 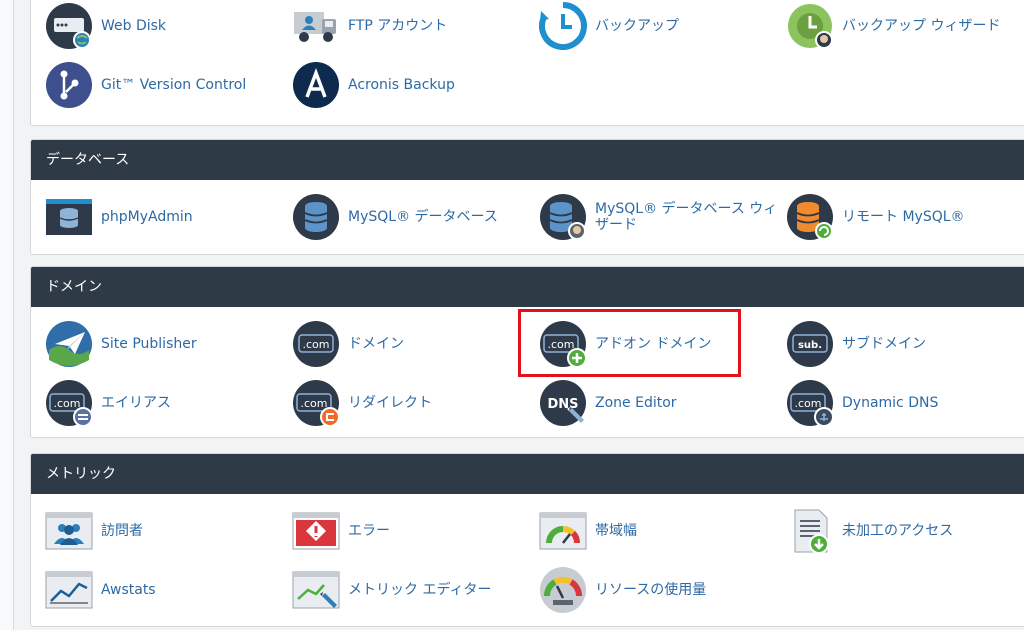 I want to click on item-label: Dynamic DNS, so click(x=890, y=403).